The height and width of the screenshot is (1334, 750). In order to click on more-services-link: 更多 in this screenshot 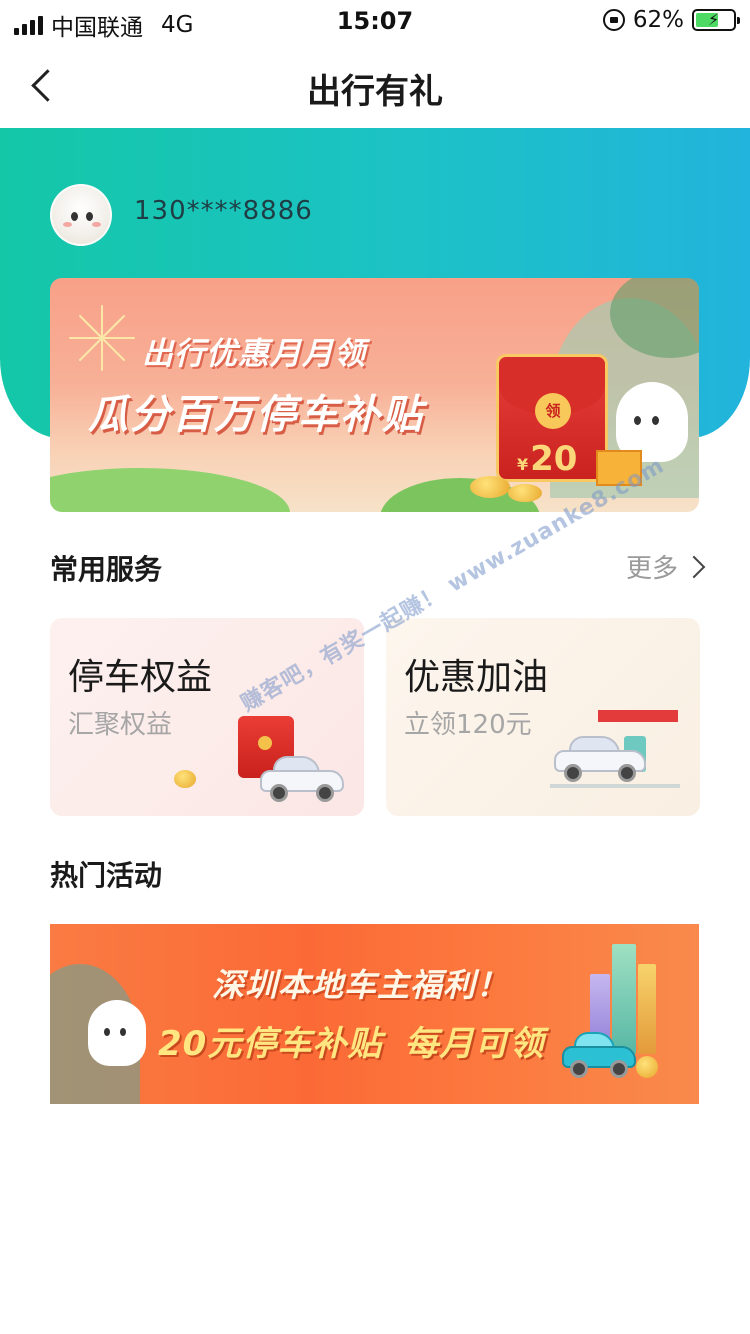, I will do `click(665, 566)`.